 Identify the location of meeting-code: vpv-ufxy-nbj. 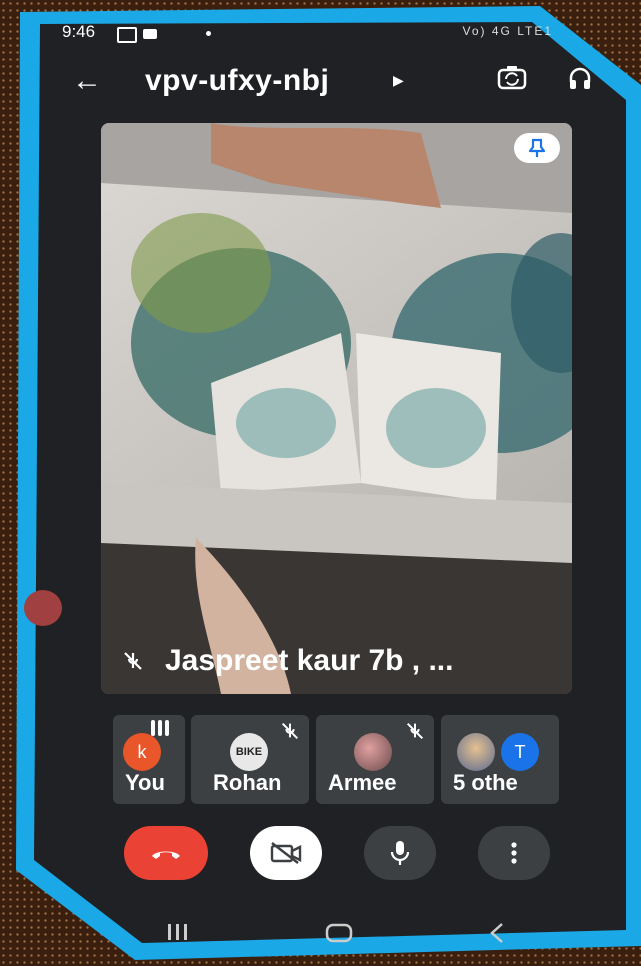
(237, 81).